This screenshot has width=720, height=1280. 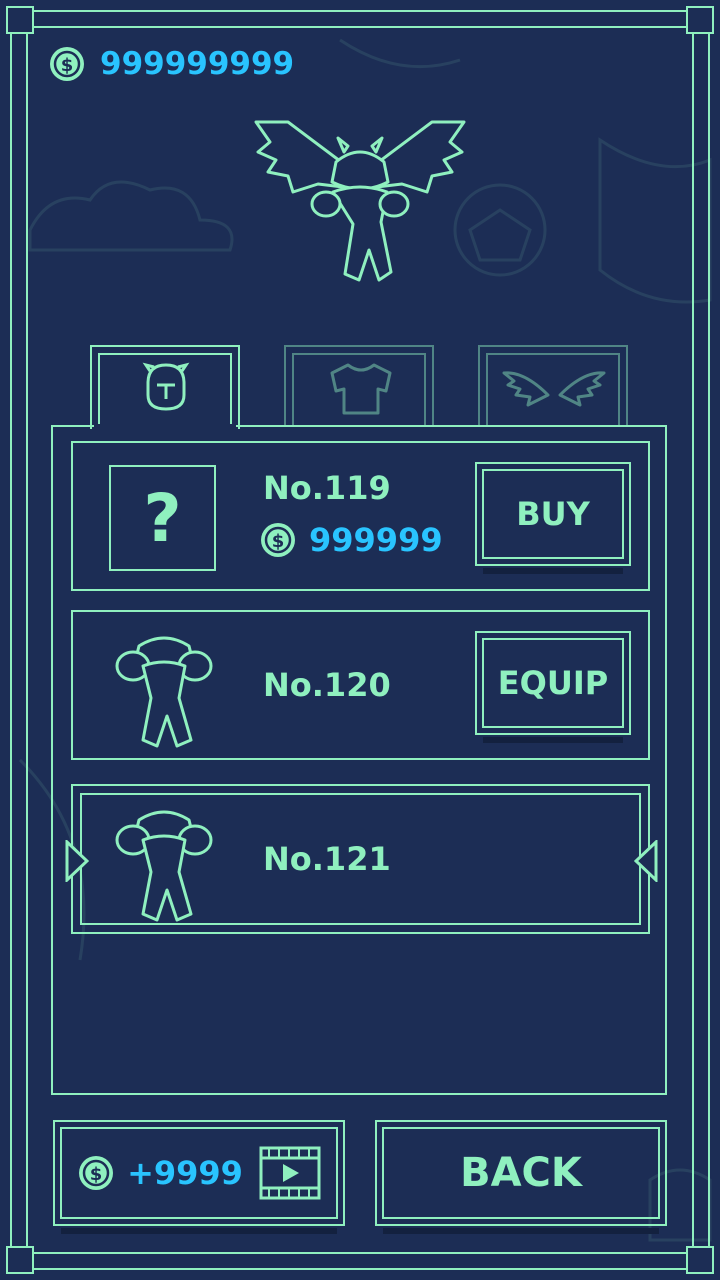 What do you see at coordinates (165, 427) in the screenshot?
I see `tab-join` at bounding box center [165, 427].